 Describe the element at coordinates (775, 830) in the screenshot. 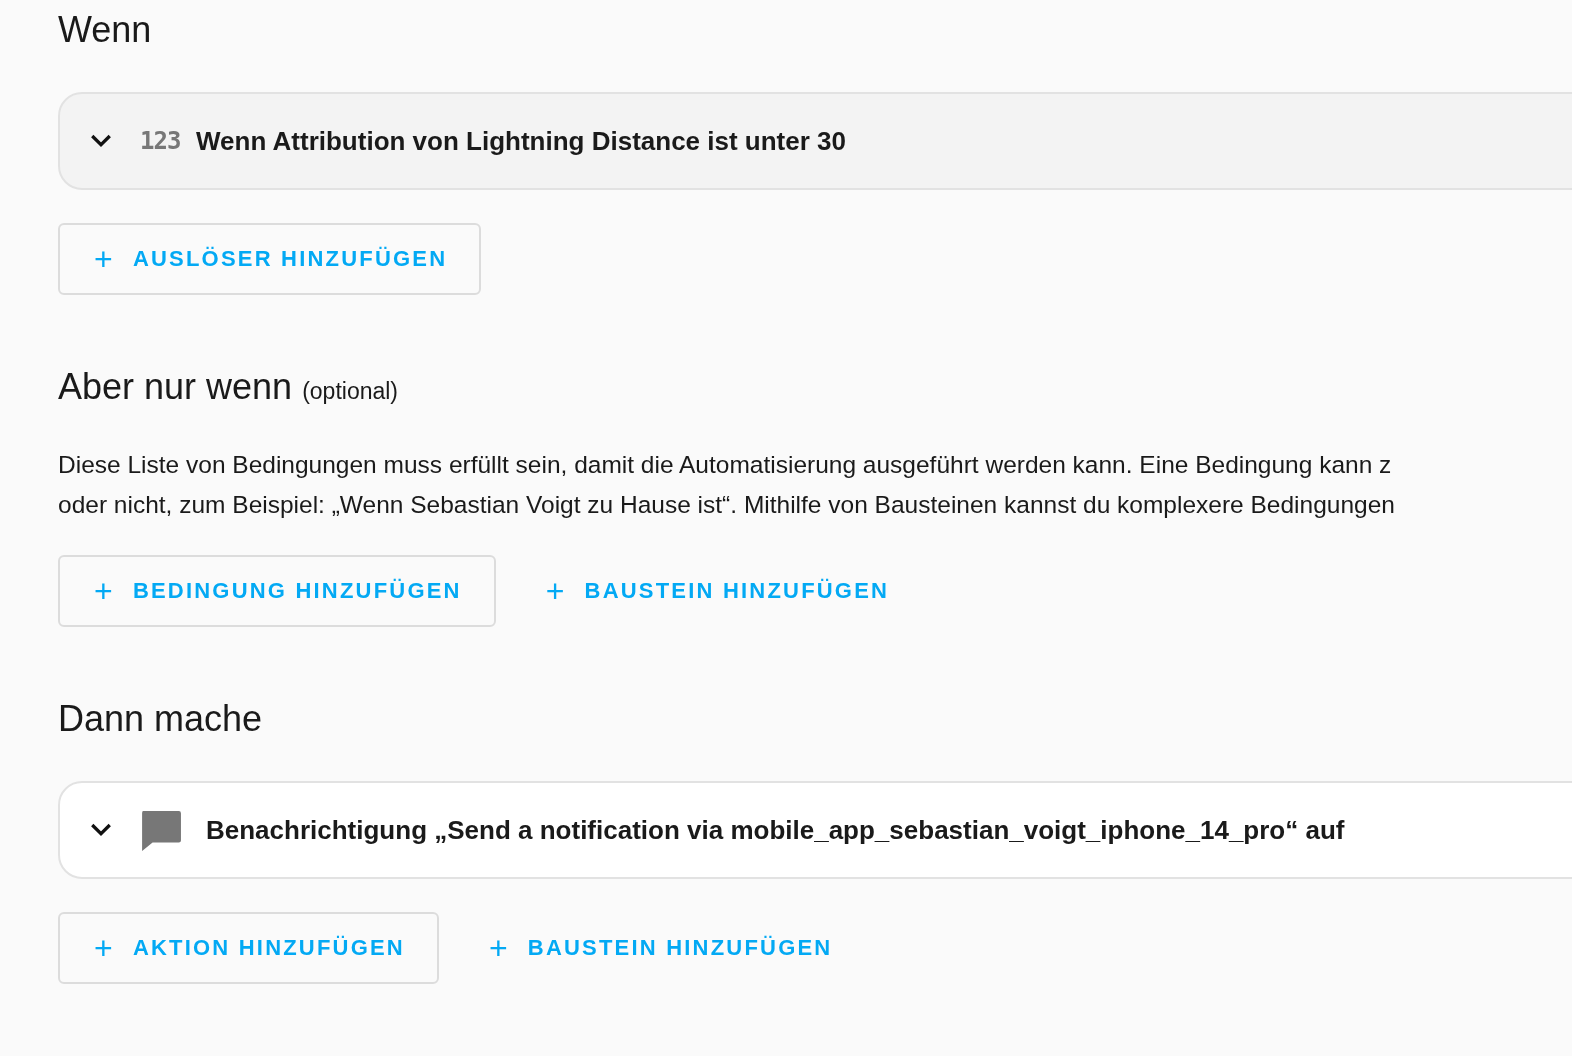

I see `card-title: Benachrichtigung „Send a notification via mobile_app_sebastian_voigt_iphone_14_pro“ auf` at that location.